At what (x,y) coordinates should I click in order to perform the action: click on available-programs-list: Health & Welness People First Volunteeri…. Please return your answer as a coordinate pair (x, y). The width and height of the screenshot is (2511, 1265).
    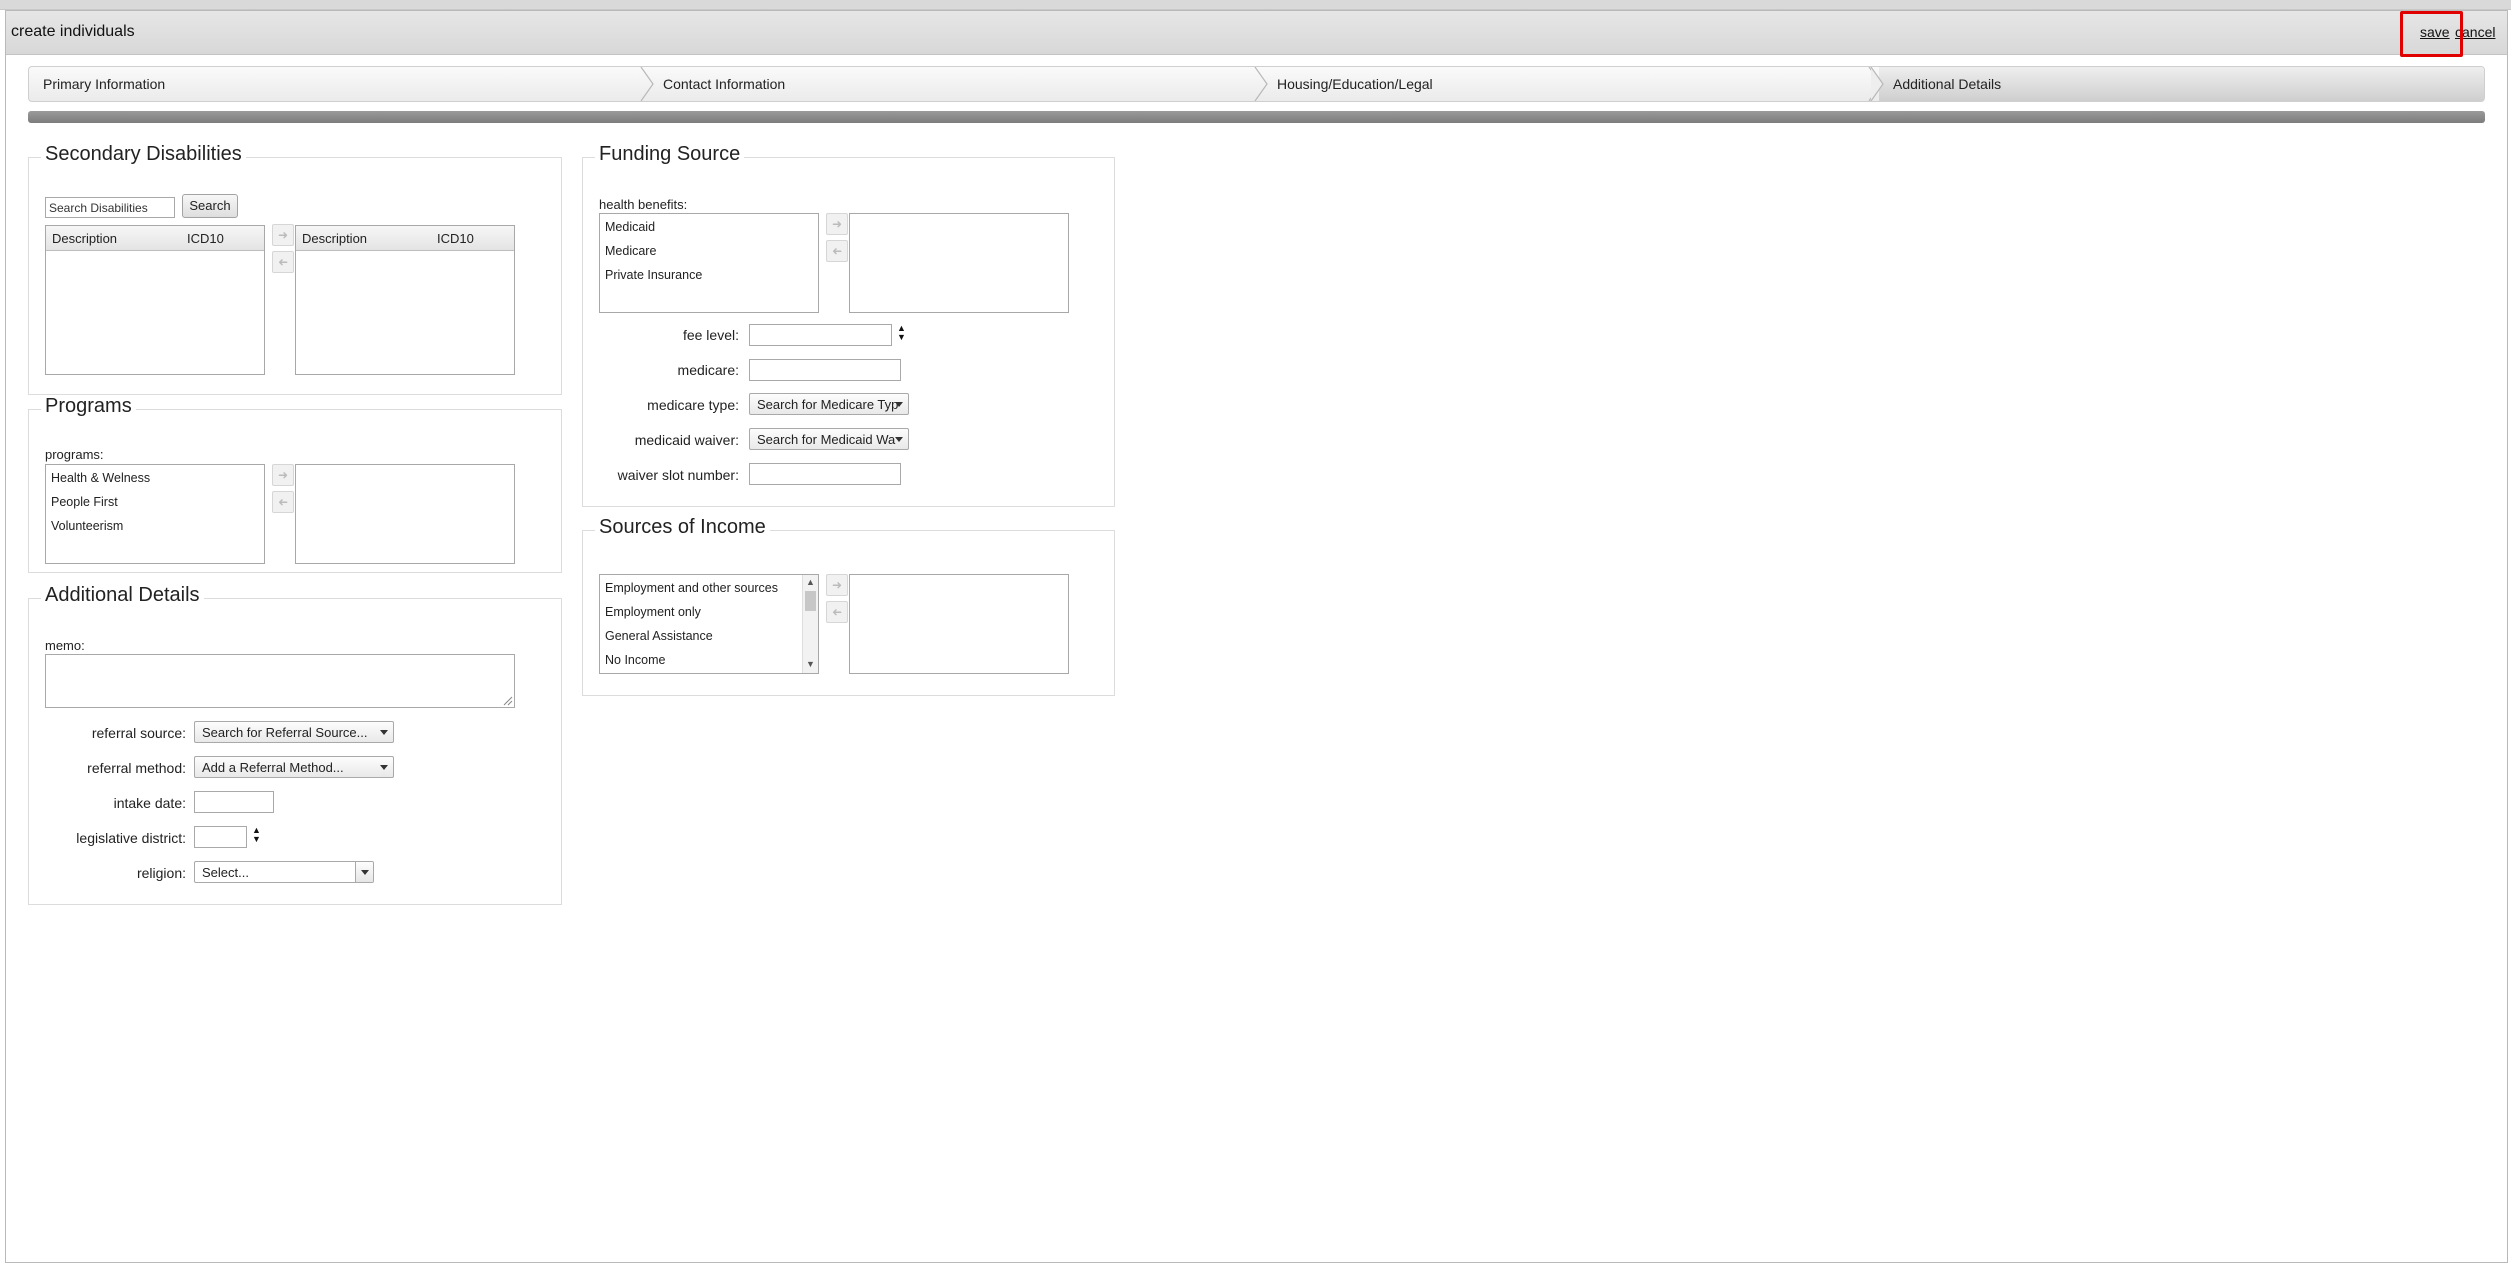
    Looking at the image, I should click on (155, 514).